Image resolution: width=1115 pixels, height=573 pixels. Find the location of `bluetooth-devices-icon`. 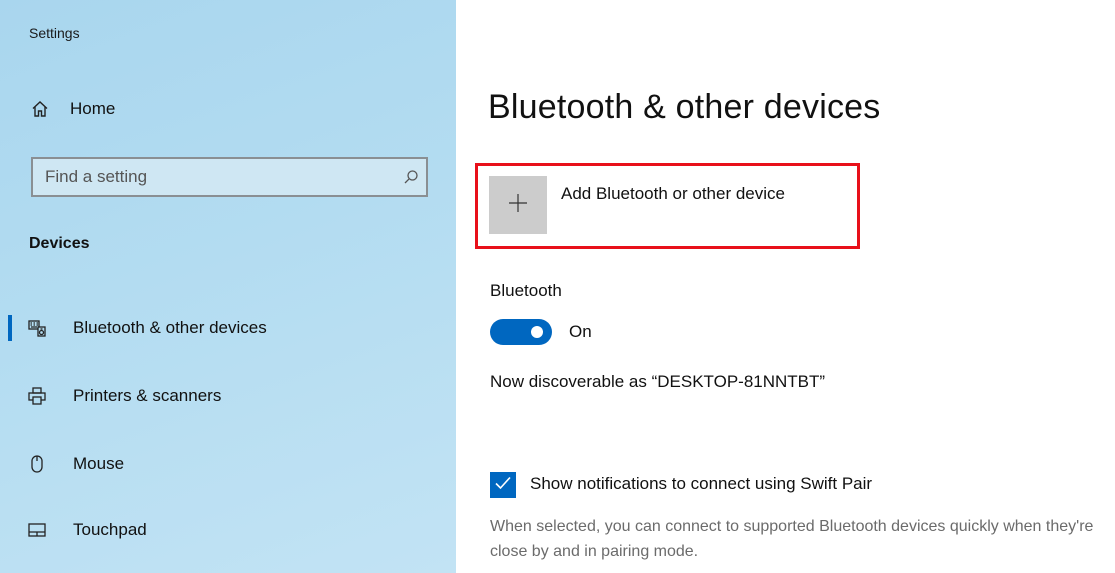

bluetooth-devices-icon is located at coordinates (37, 328).